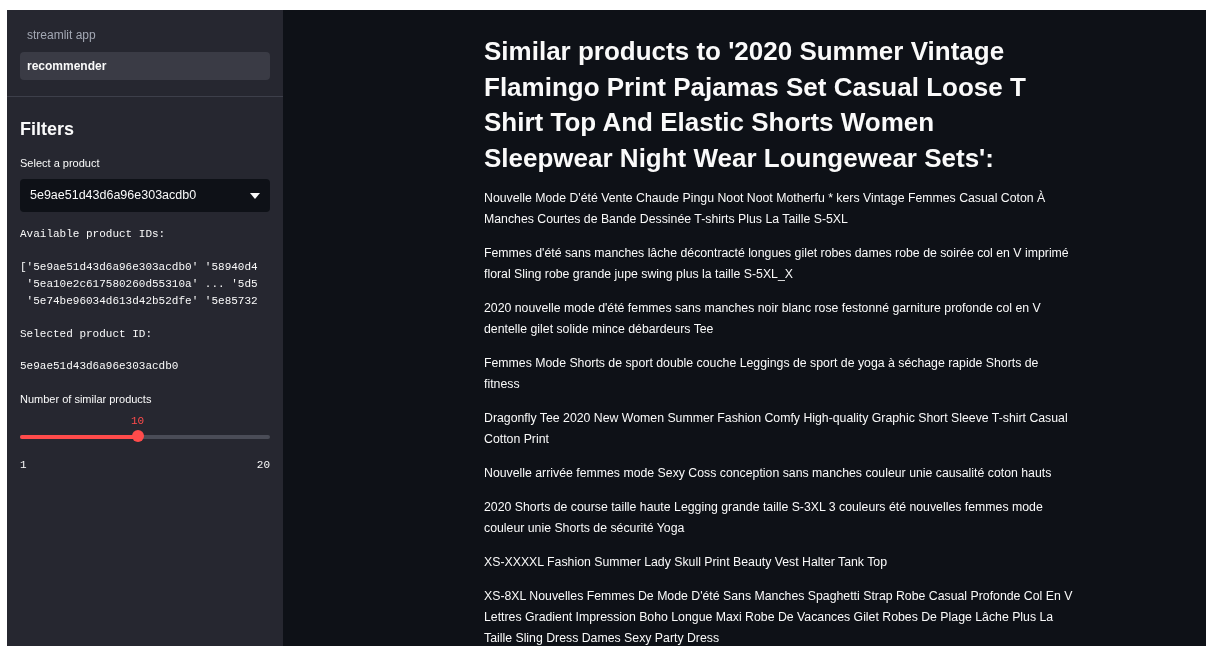  What do you see at coordinates (777, 264) in the screenshot?
I see `product-title: Femmes d'été sans manches lâche décontracté longues gilet robes dames robe de soirée col en V imprimé floral Sling robe grande jupe swing plus la taille S-5XL_X` at bounding box center [777, 264].